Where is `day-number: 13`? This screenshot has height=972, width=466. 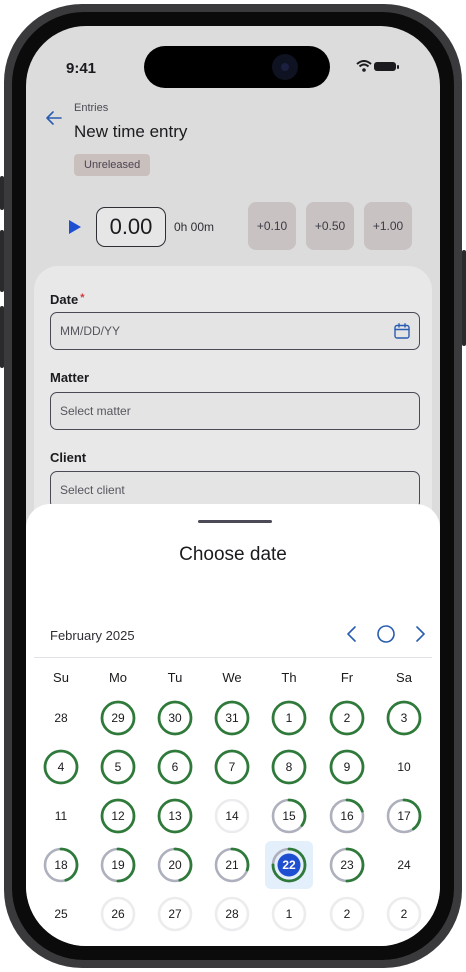 day-number: 13 is located at coordinates (175, 816).